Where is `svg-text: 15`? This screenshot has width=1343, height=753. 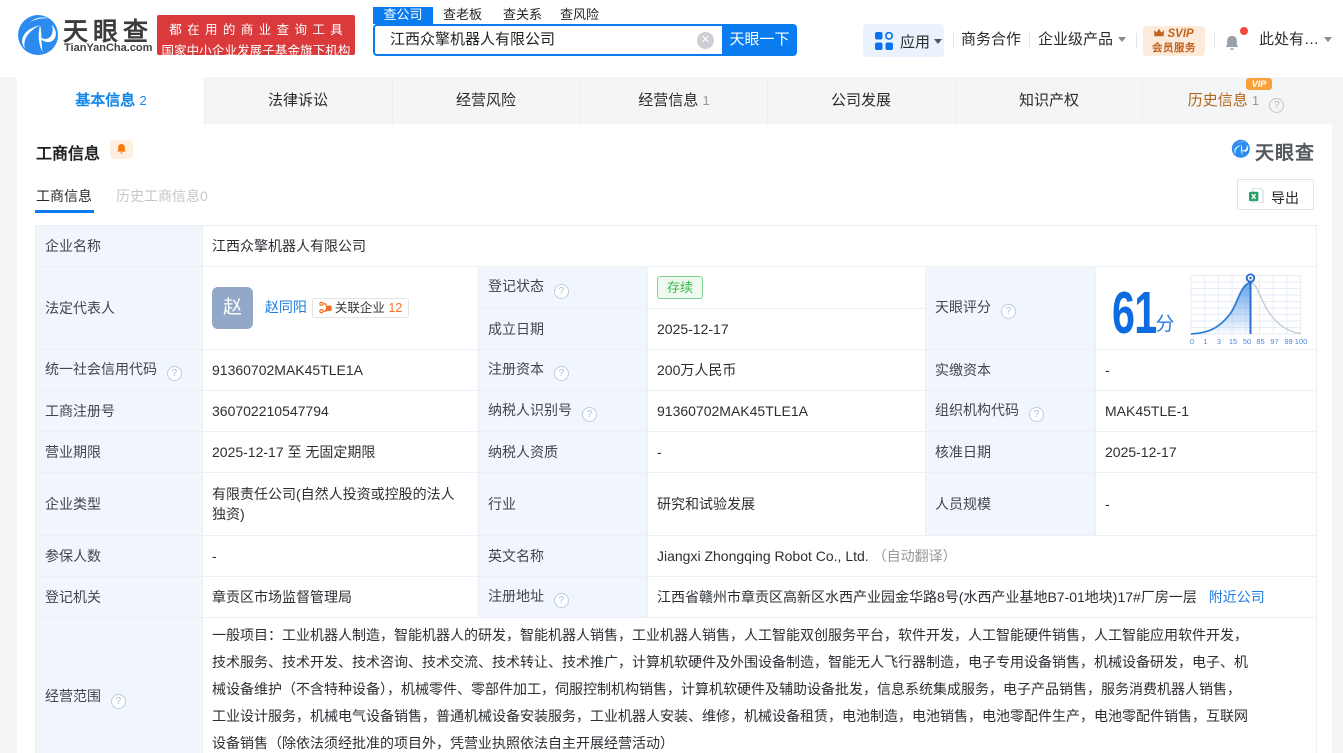
svg-text: 15 is located at coordinates (1232, 341).